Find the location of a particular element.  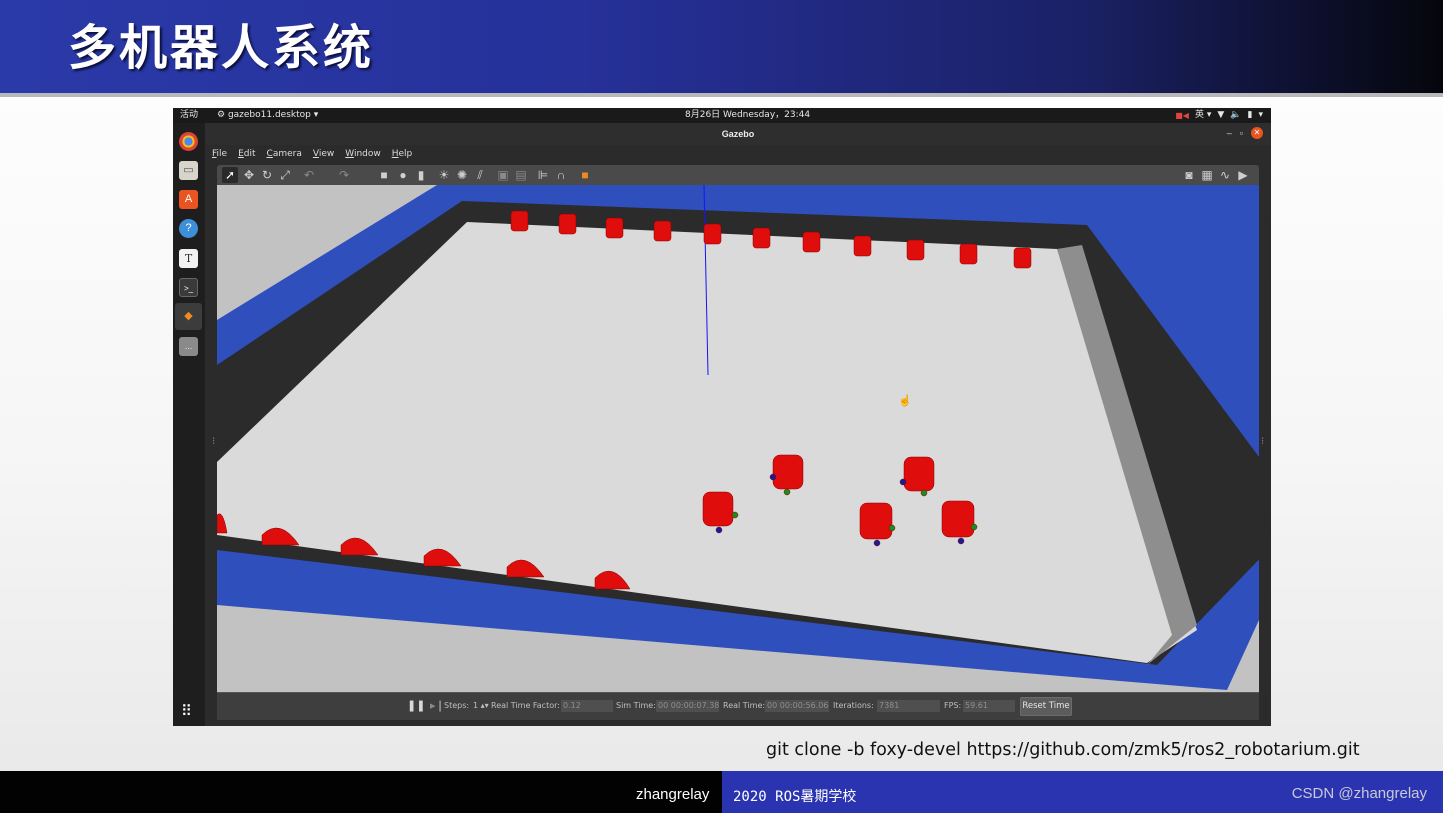

menu-bar: File Edit Camera View Window Help is located at coordinates (738, 154).